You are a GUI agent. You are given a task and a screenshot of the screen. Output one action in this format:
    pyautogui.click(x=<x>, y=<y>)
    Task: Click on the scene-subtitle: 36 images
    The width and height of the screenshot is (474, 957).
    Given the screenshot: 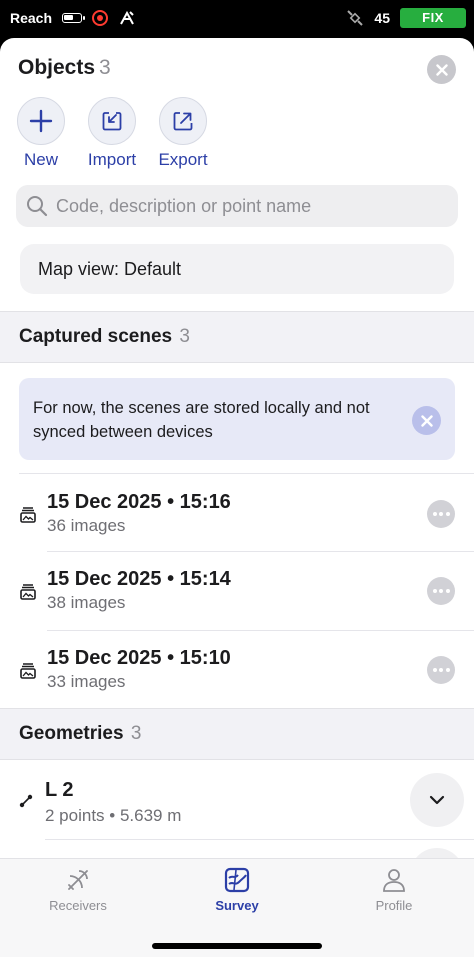 What is the action you would take?
    pyautogui.click(x=86, y=525)
    